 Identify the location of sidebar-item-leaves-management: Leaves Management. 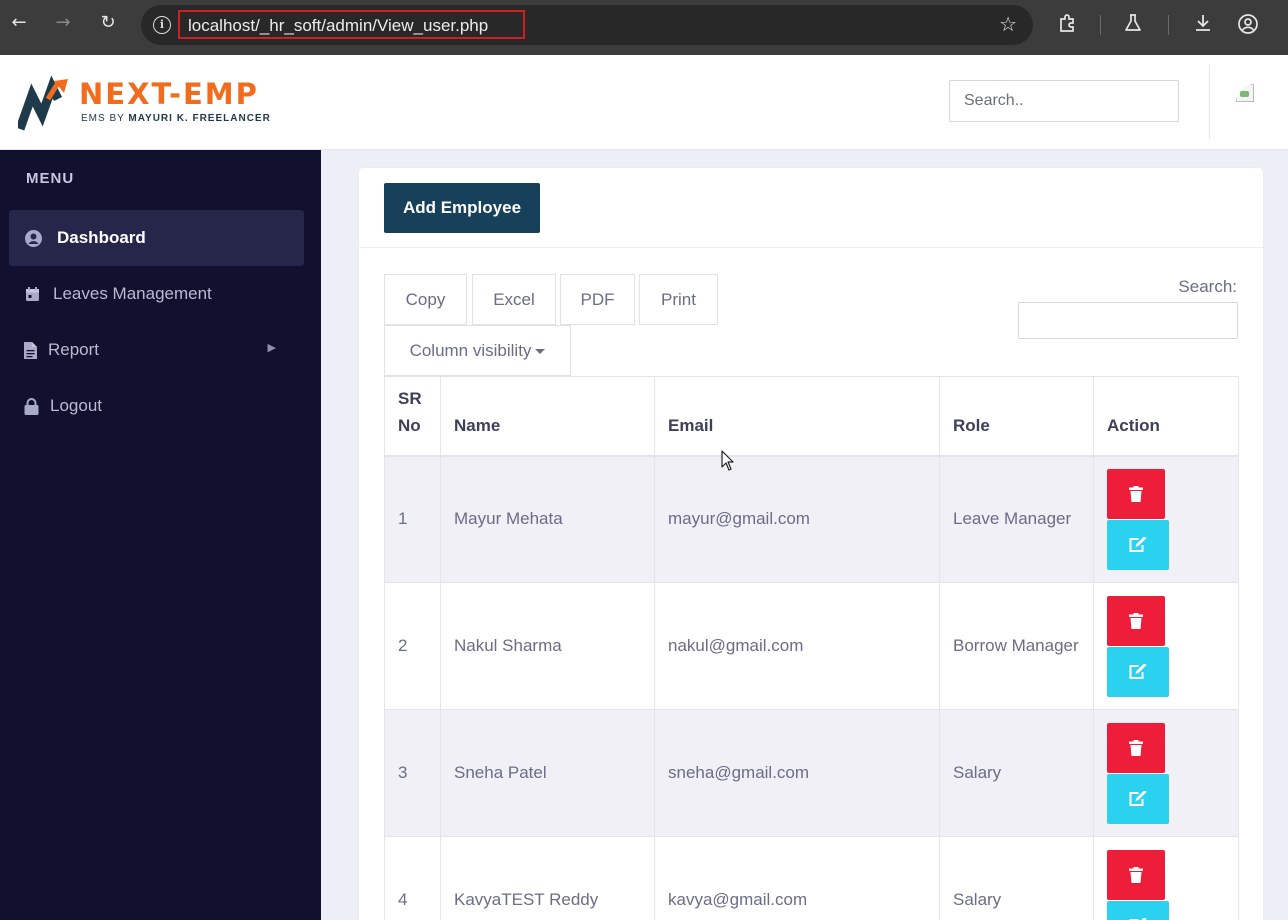
(156, 294).